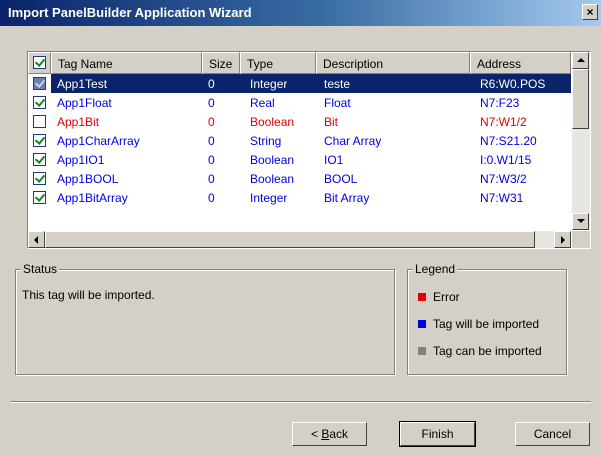 The width and height of the screenshot is (601, 456). Describe the element at coordinates (581, 141) in the screenshot. I see `vertical-scrollbar` at that location.